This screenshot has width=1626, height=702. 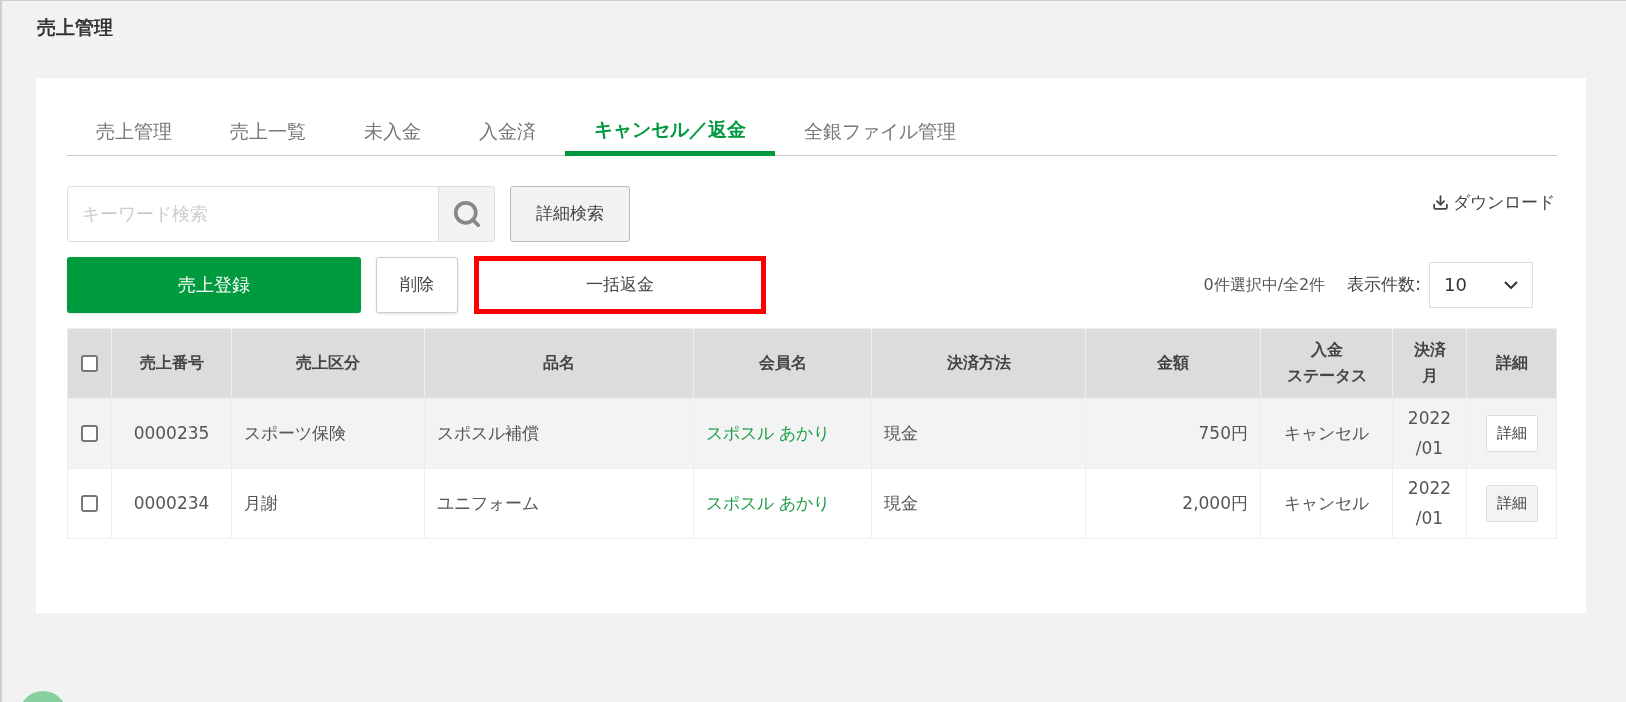 I want to click on per-page-select: 10, so click(x=1481, y=284).